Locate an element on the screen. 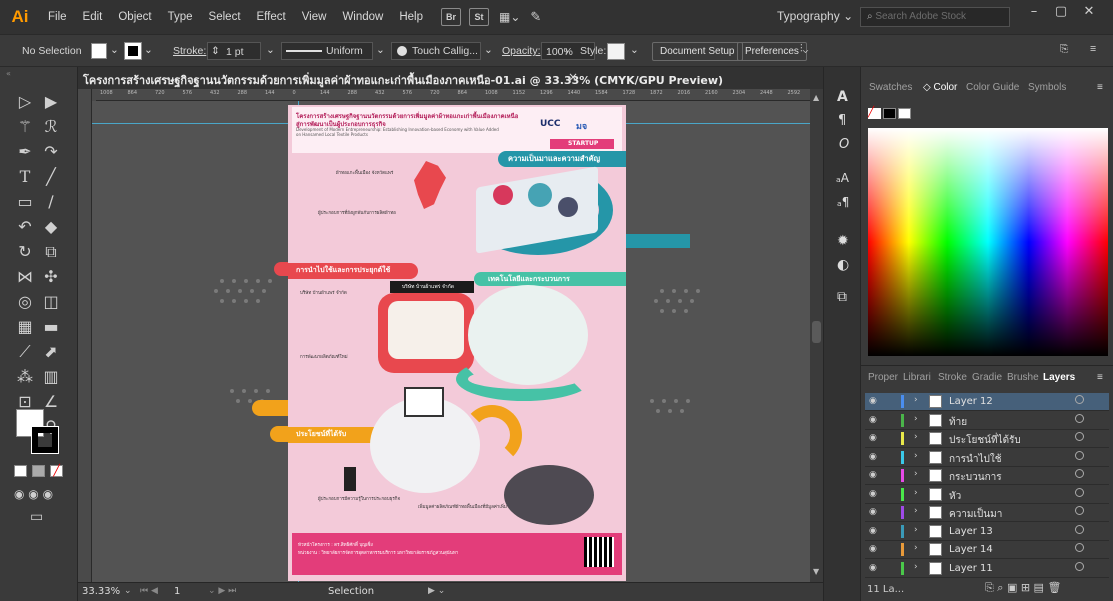 The image size is (1113, 601). free-transform-tool-icon: ✣ is located at coordinates (51, 277).